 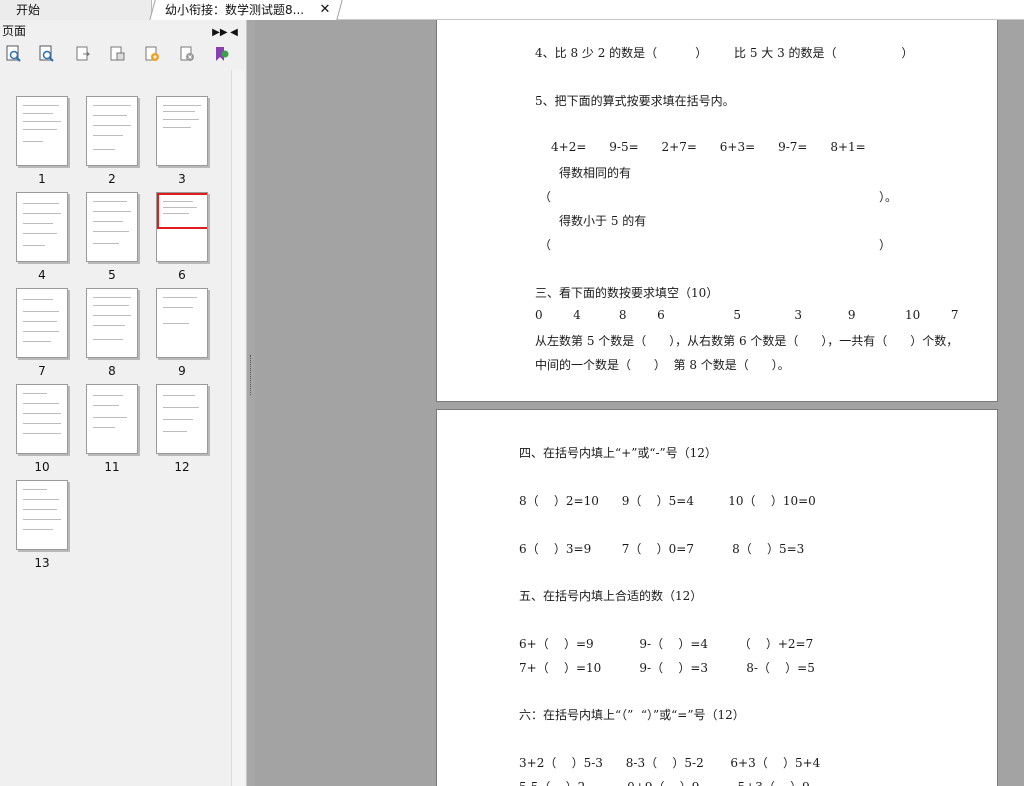 I want to click on page-thumbnail: 1, so click(x=42, y=141).